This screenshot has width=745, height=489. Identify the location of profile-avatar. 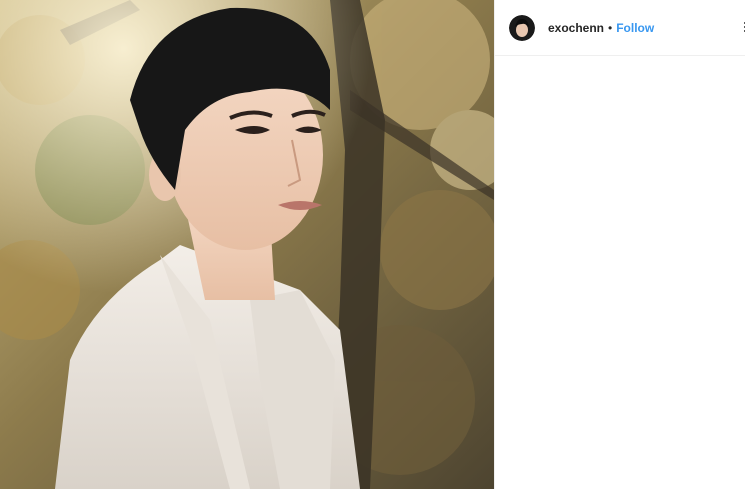
(522, 27).